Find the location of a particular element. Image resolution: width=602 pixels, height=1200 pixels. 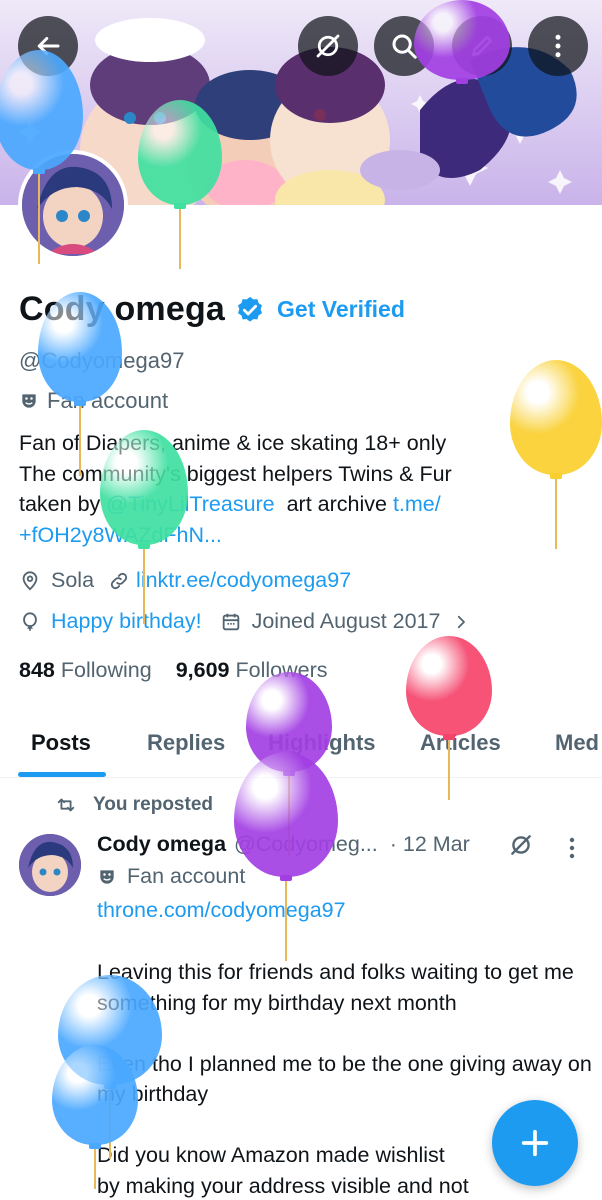

profile-tabs: Posts Replies Highlights Articles Med is located at coordinates (301, 745).